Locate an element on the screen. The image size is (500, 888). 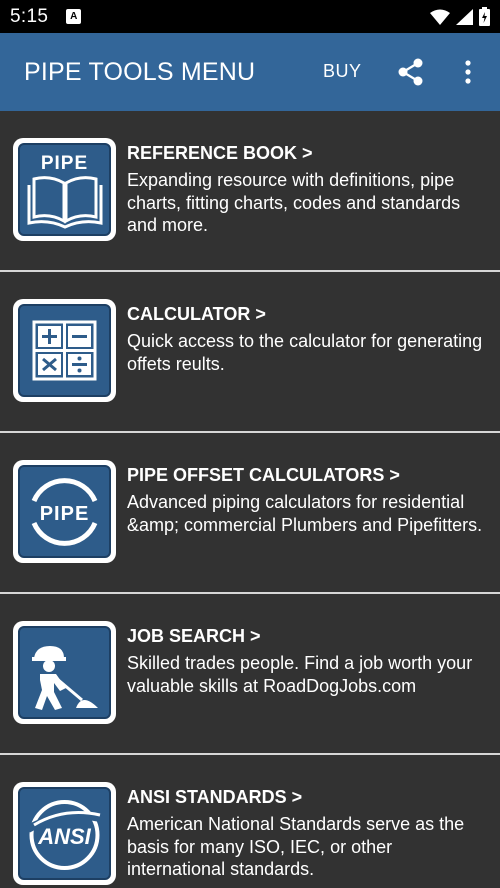
notification-a-icon: A is located at coordinates (74, 16).